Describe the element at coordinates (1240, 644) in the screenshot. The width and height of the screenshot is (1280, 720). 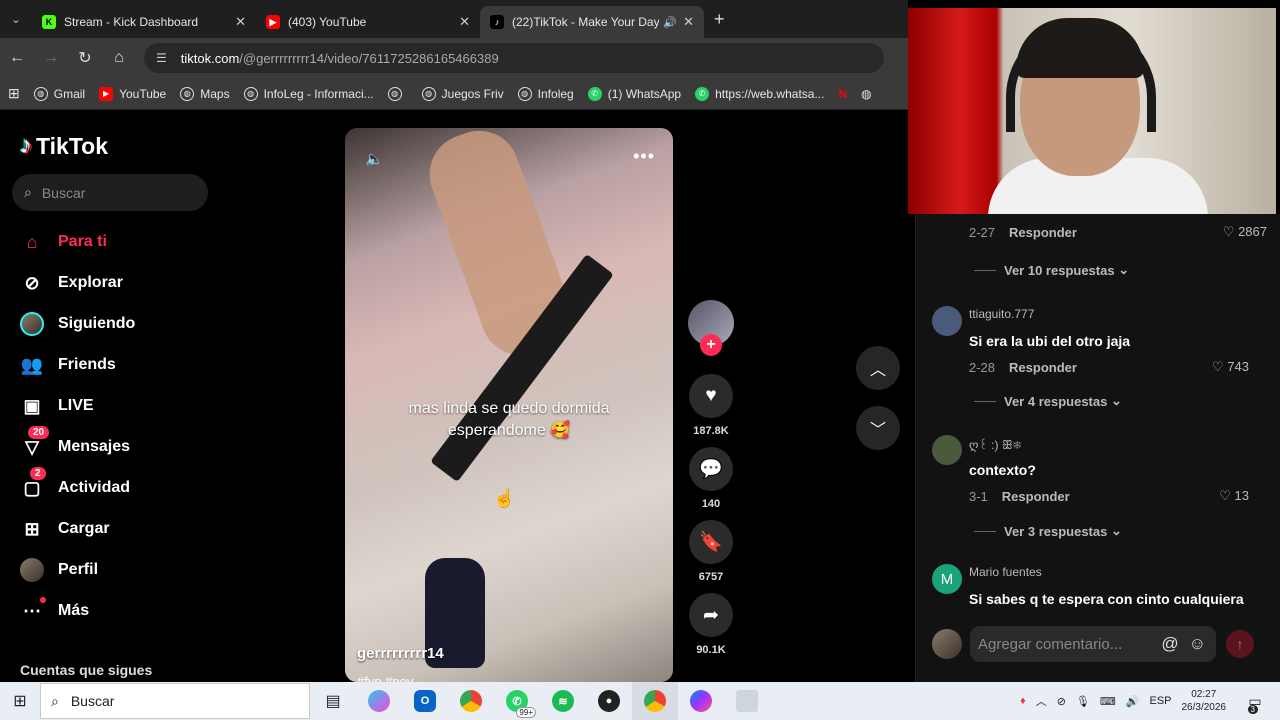
I see `send-comment-button: ↑` at that location.